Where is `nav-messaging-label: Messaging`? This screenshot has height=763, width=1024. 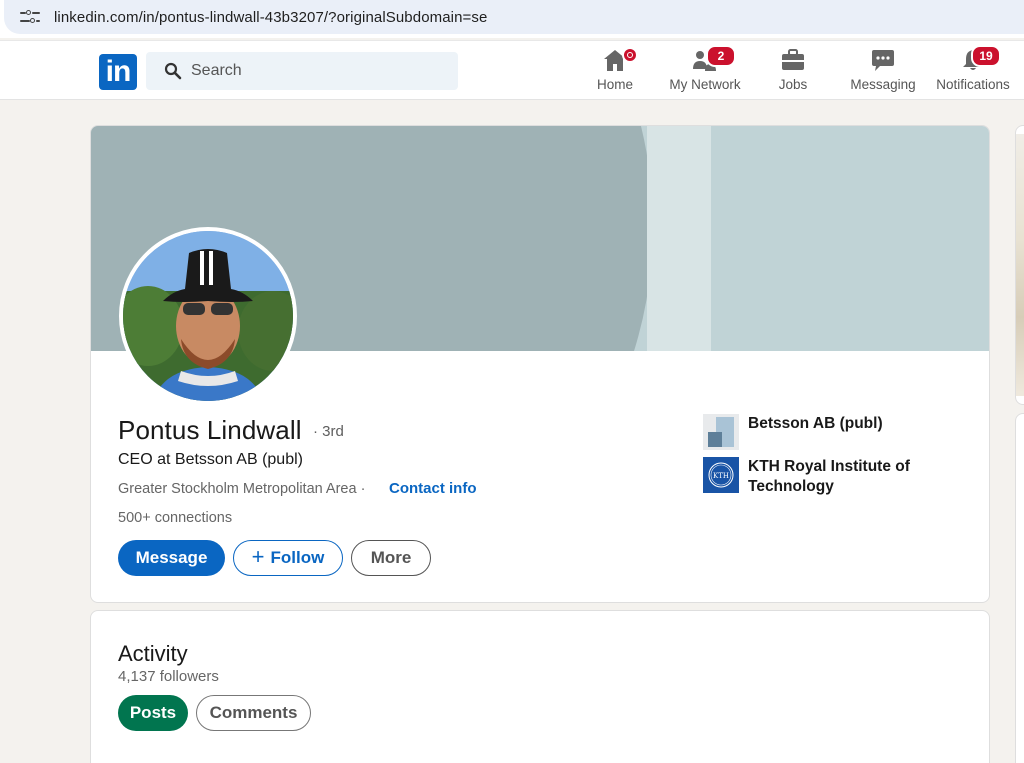
nav-messaging-label: Messaging is located at coordinates (883, 84).